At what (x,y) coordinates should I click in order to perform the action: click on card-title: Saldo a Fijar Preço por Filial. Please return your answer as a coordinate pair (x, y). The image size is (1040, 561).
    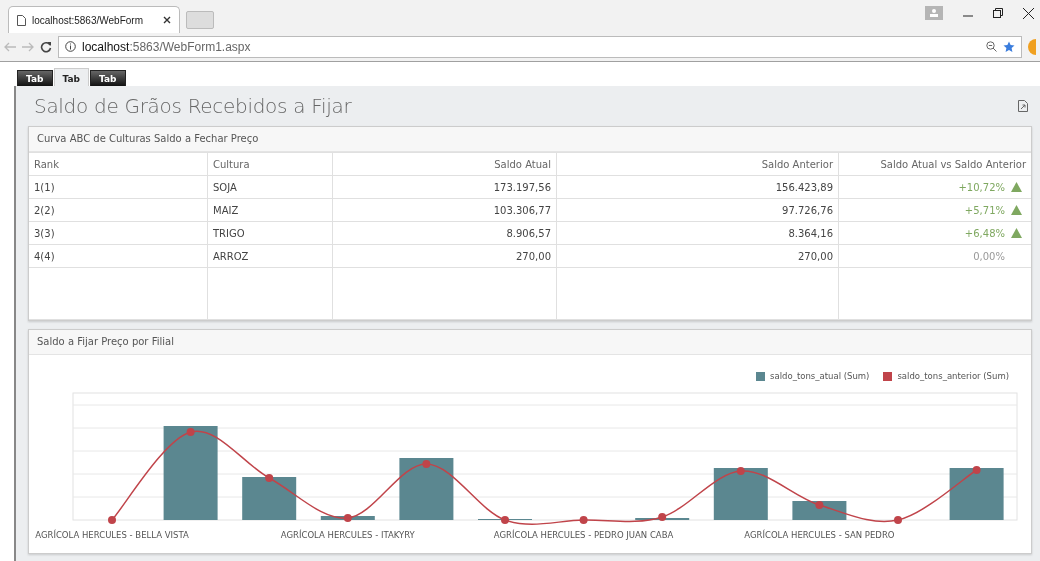
    Looking at the image, I should click on (530, 342).